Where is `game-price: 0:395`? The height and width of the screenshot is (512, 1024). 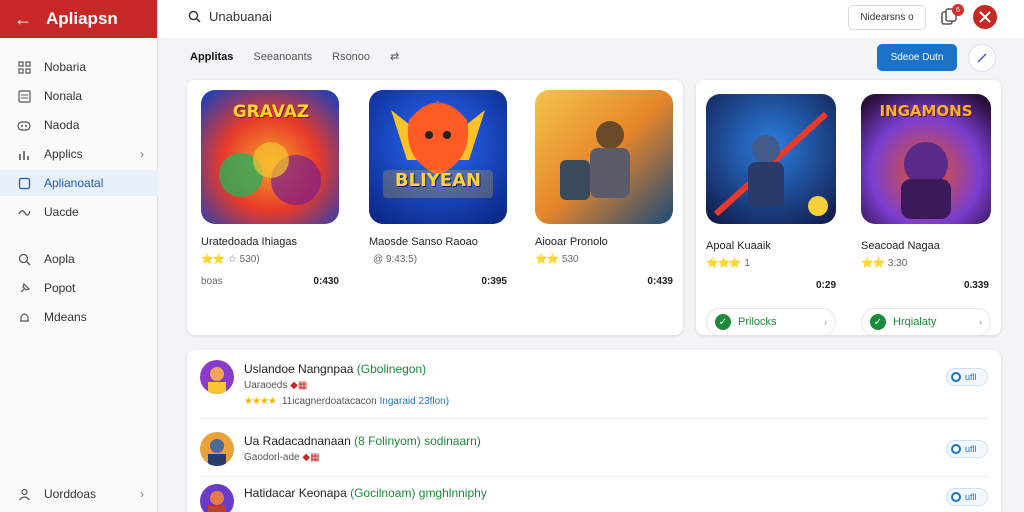
game-price: 0:395 is located at coordinates (494, 281).